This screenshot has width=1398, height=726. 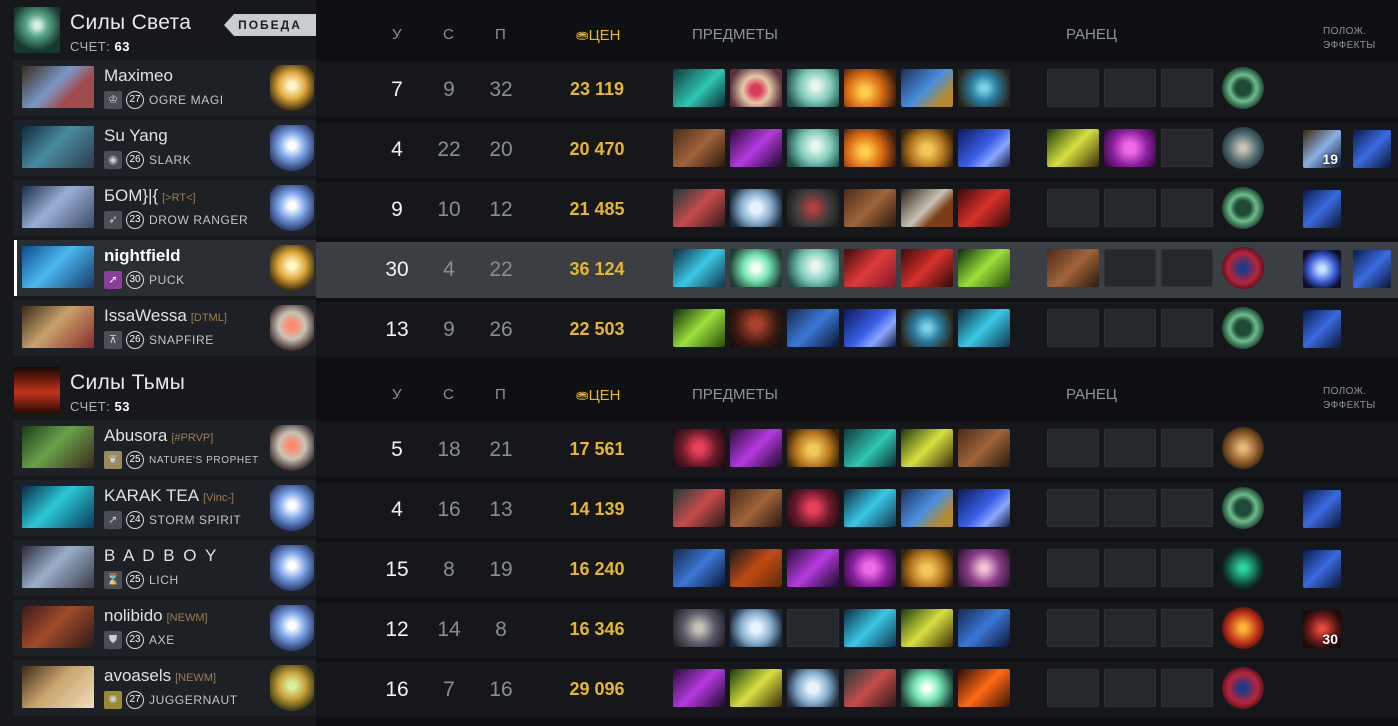 I want to click on player-name: avoasels [NEWM], so click(x=160, y=676).